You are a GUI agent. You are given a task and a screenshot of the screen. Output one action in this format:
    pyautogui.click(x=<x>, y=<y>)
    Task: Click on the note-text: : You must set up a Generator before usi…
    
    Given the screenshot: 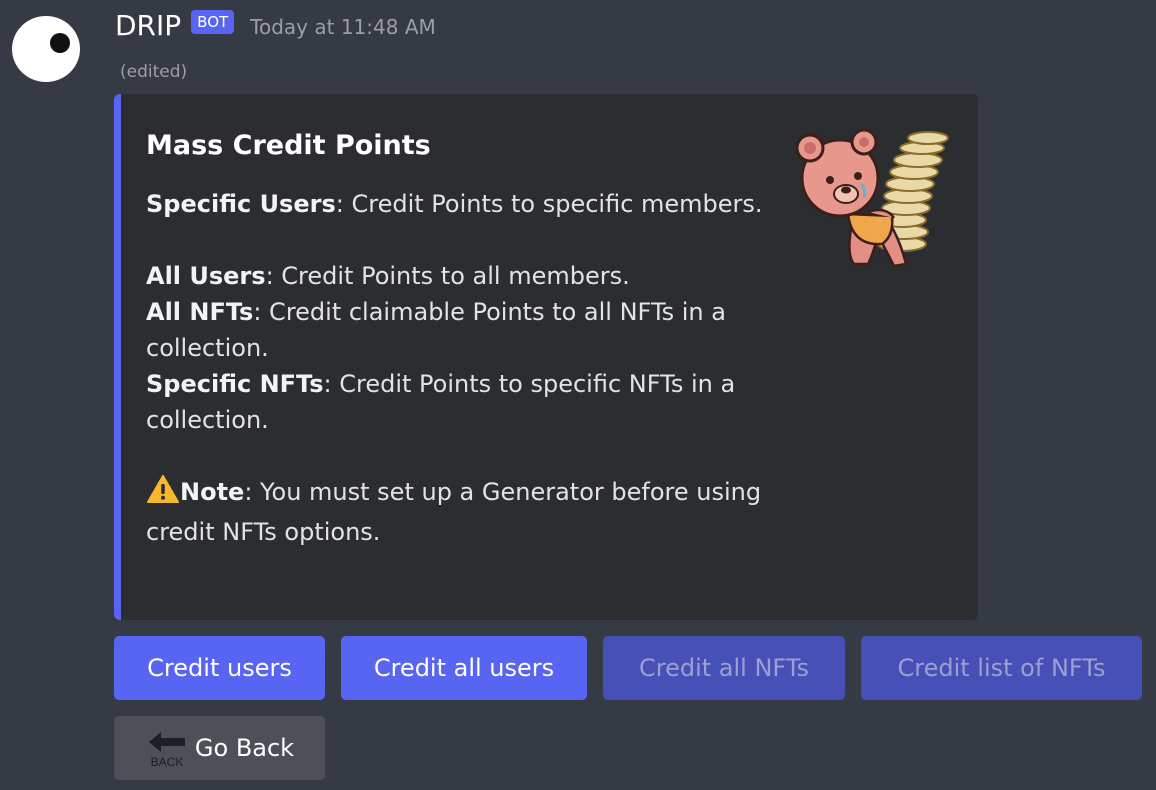 What is the action you would take?
    pyautogui.click(x=503, y=492)
    